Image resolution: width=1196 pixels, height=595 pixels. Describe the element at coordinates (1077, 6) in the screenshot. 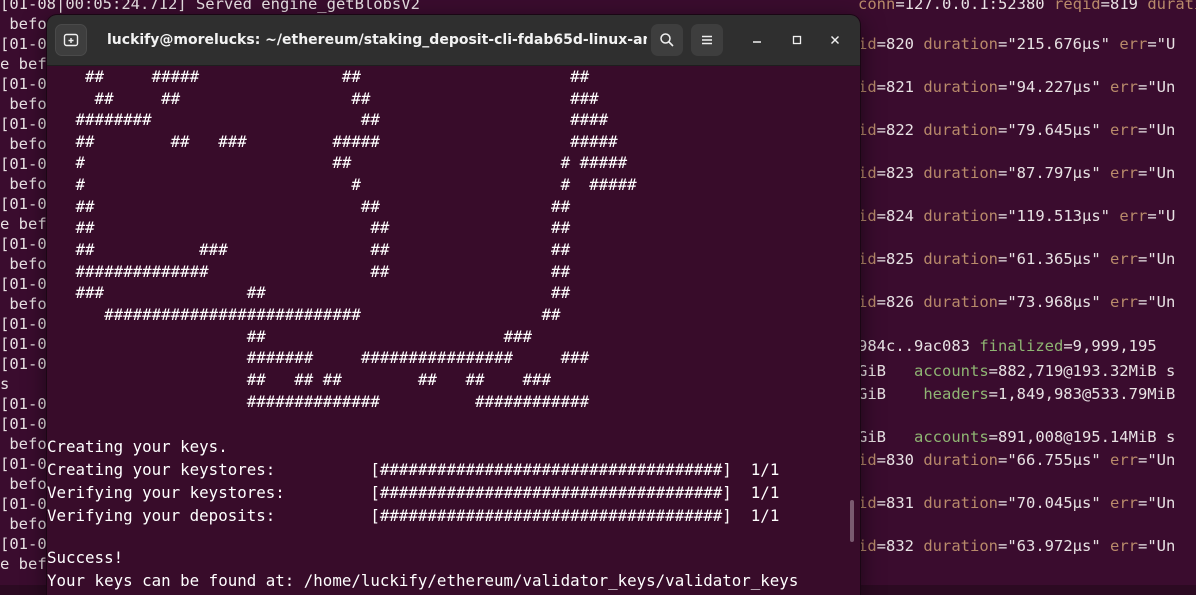

I see `bg-log-key: reqid` at that location.